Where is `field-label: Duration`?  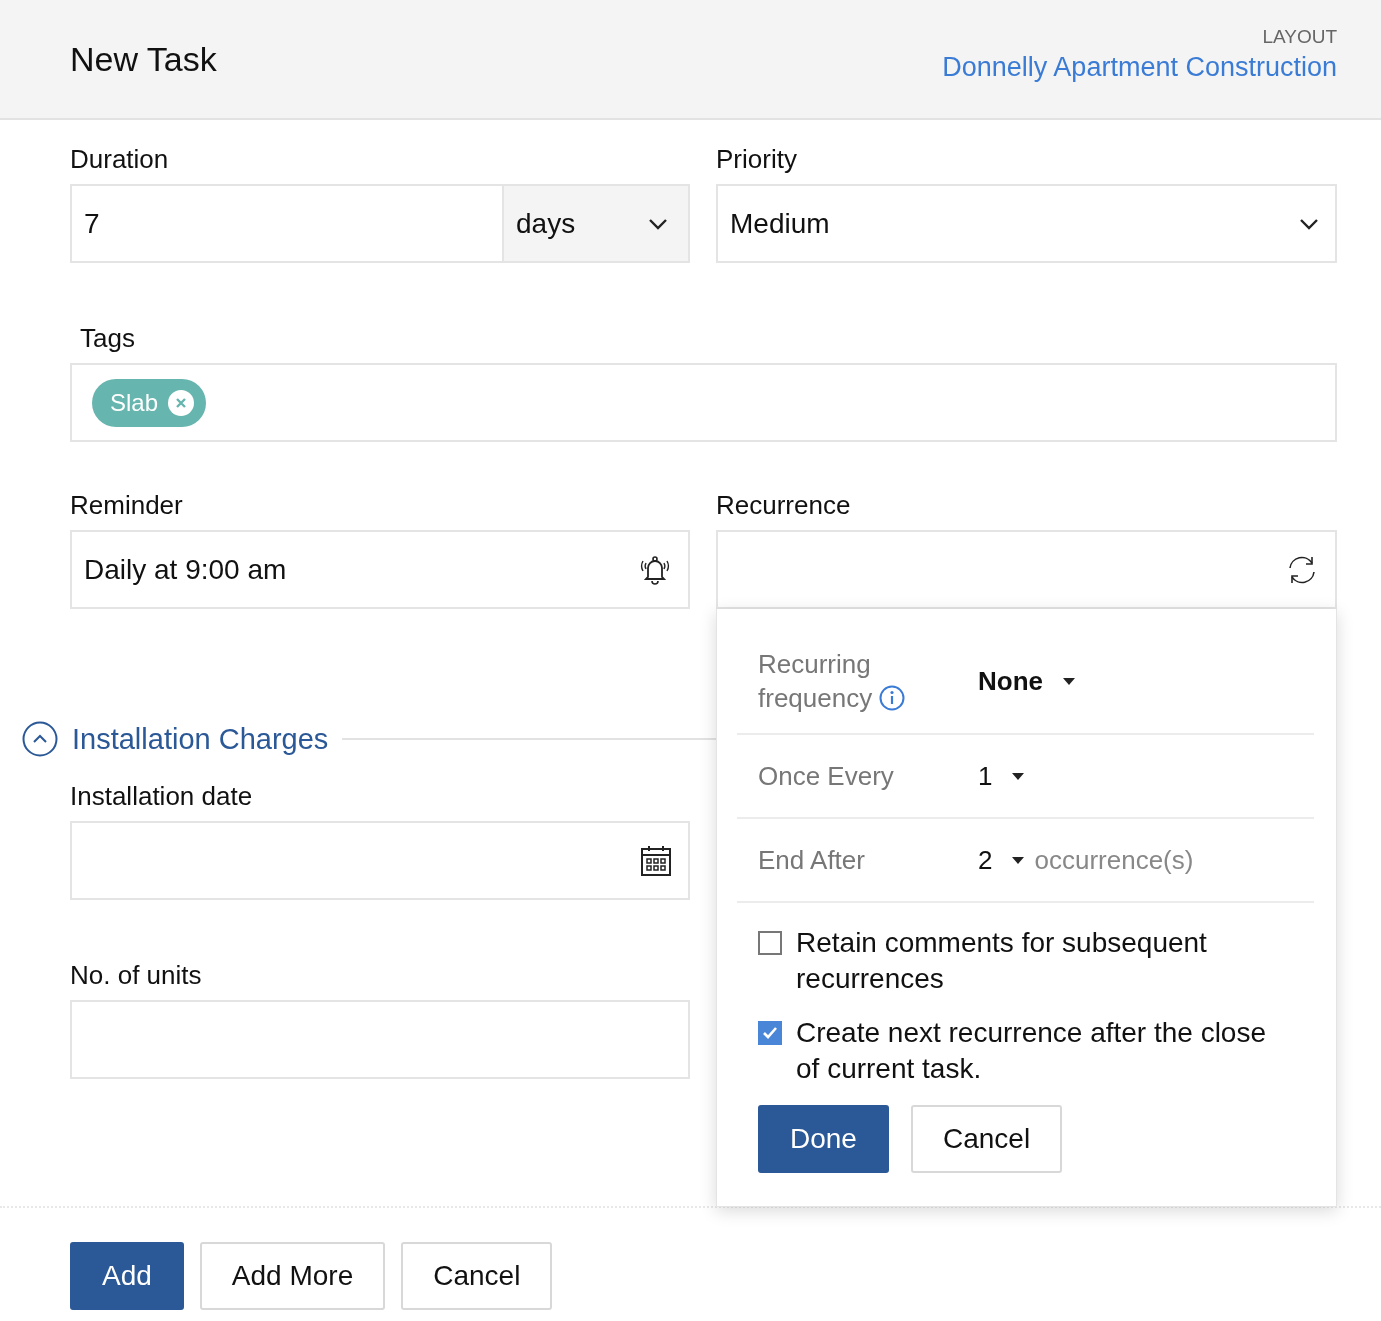 field-label: Duration is located at coordinates (120, 159).